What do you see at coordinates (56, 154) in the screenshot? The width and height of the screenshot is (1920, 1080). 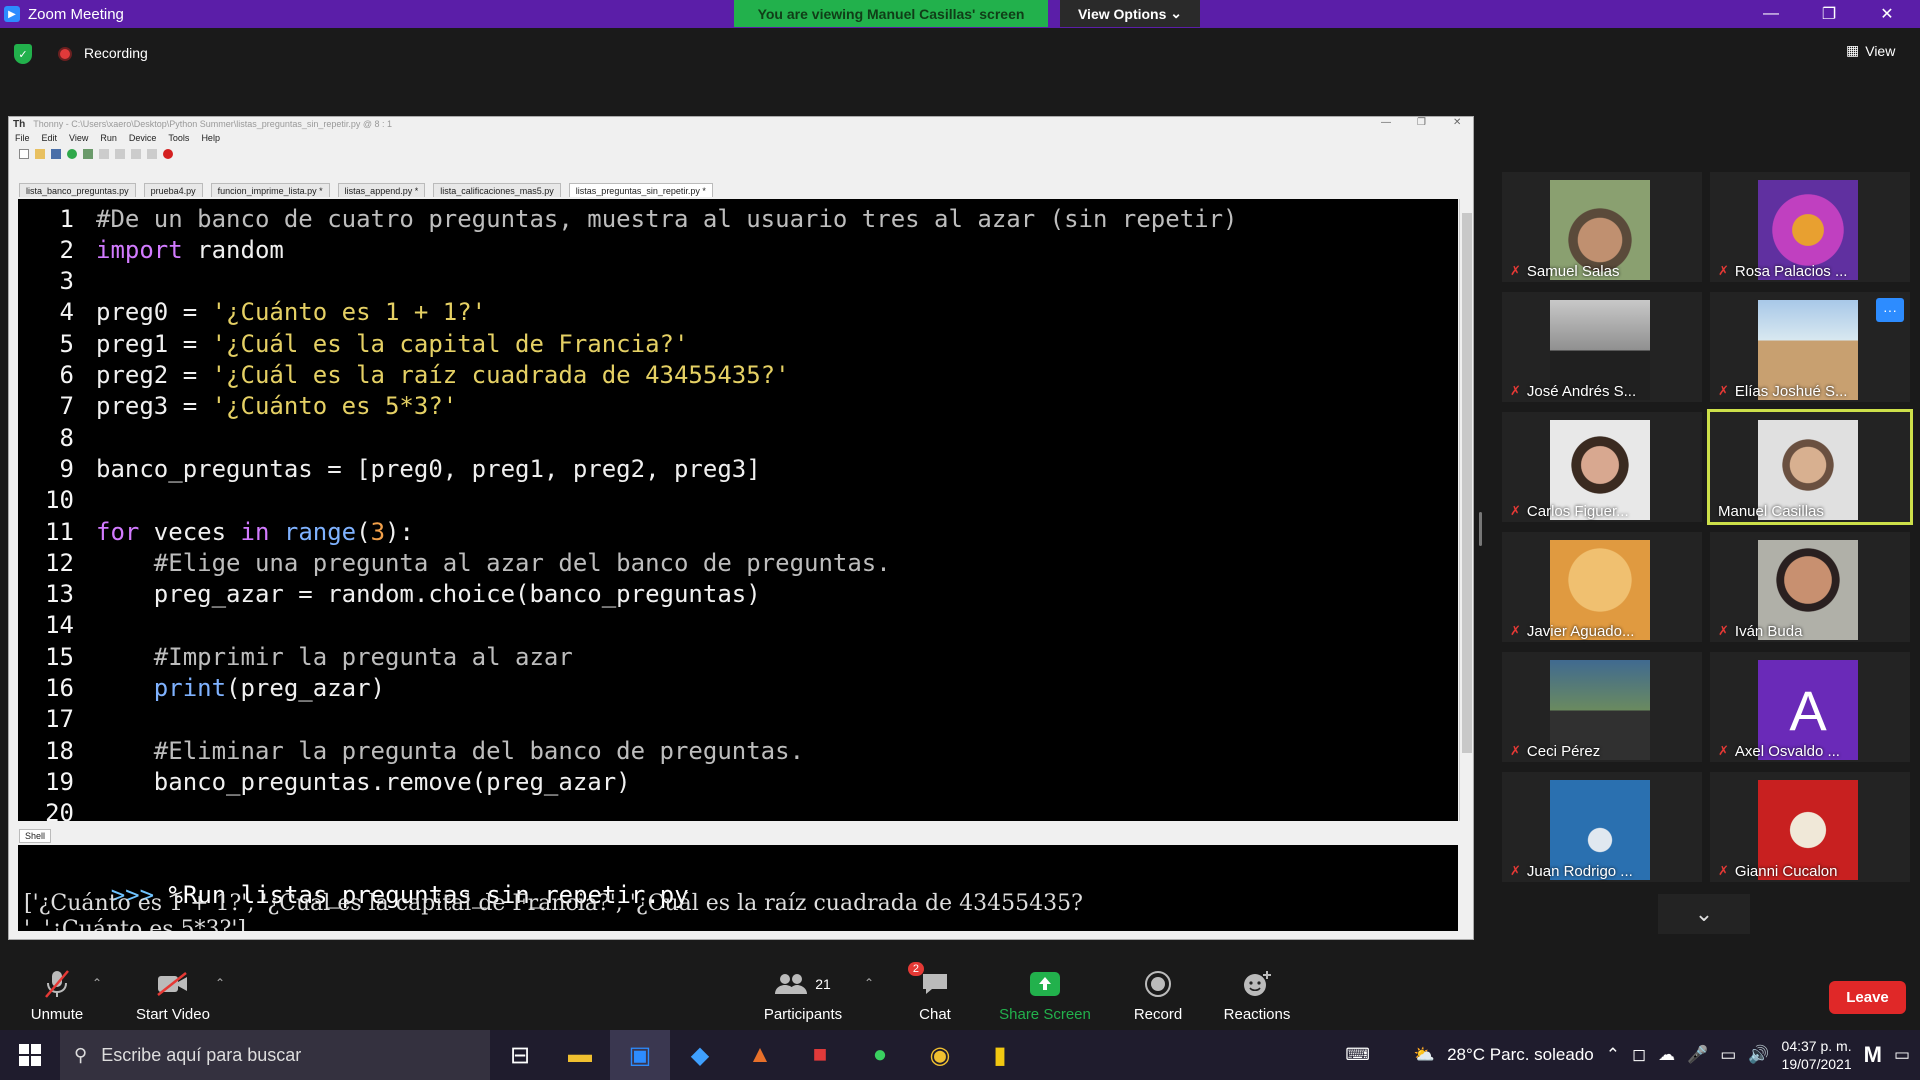 I see `save-icon` at bounding box center [56, 154].